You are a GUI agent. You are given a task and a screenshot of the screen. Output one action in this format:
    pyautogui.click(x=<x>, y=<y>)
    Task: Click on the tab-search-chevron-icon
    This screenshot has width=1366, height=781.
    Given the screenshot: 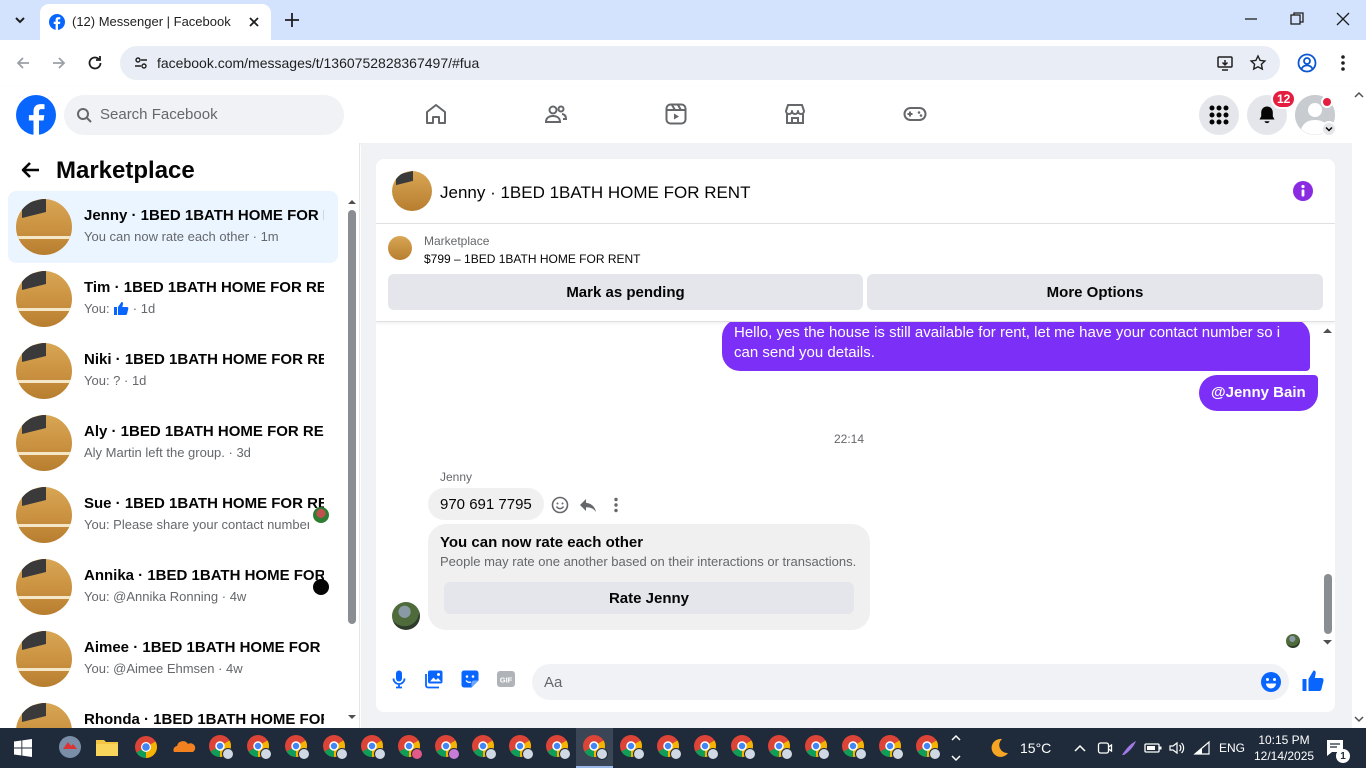 What is the action you would take?
    pyautogui.click(x=20, y=20)
    